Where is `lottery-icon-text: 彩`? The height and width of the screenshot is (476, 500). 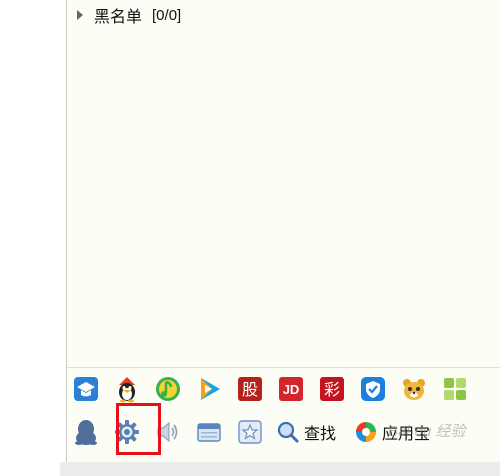 lottery-icon-text: 彩 is located at coordinates (332, 389).